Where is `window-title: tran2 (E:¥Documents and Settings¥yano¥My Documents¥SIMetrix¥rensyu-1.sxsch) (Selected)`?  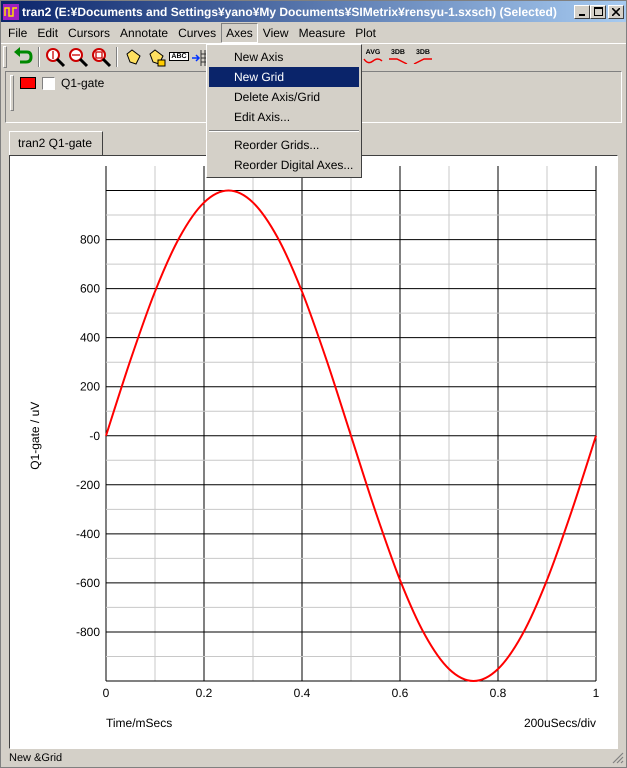
window-title: tran2 (E:¥Documents and Settings¥yano¥My Documents¥SIMetrix¥rensyu-1.sxsch) (Selected) is located at coordinates (290, 11).